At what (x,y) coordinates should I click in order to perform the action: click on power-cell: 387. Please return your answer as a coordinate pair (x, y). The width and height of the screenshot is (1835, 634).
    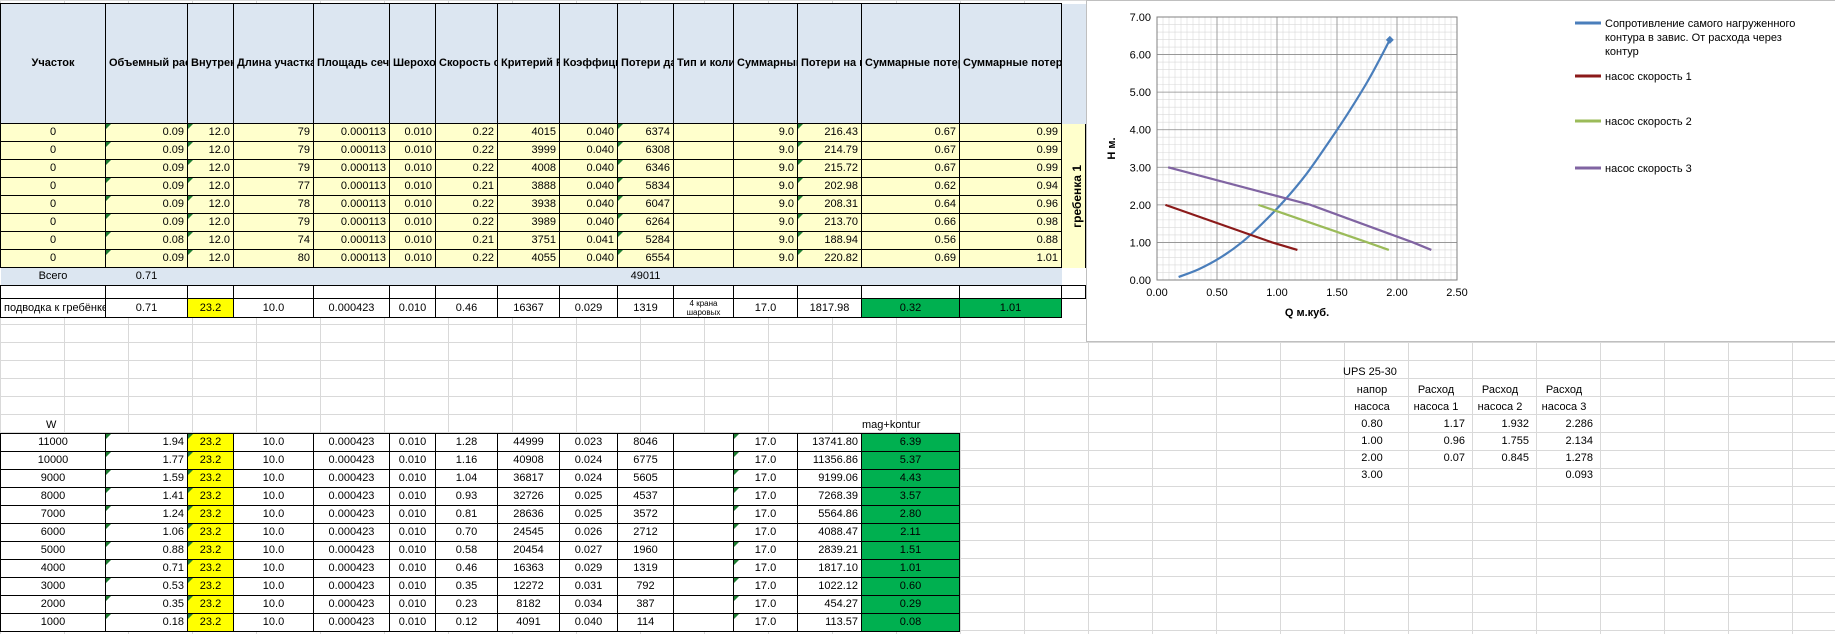
    Looking at the image, I should click on (645, 604).